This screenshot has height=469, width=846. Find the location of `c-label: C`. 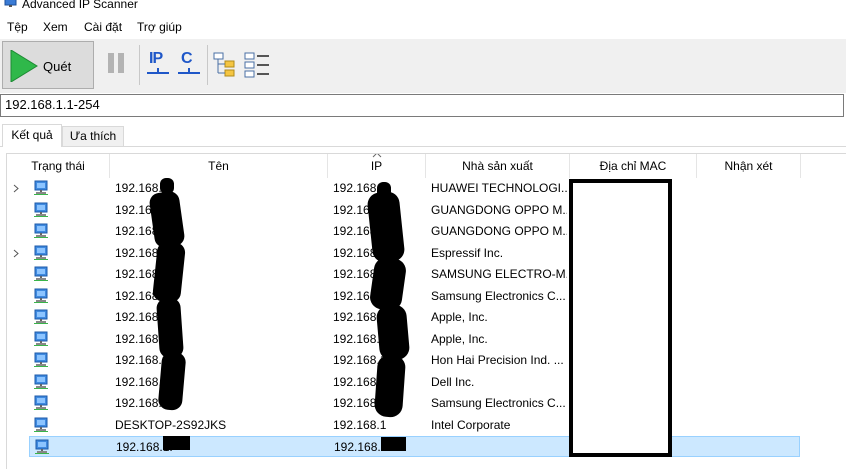

c-label: C is located at coordinates (187, 58).